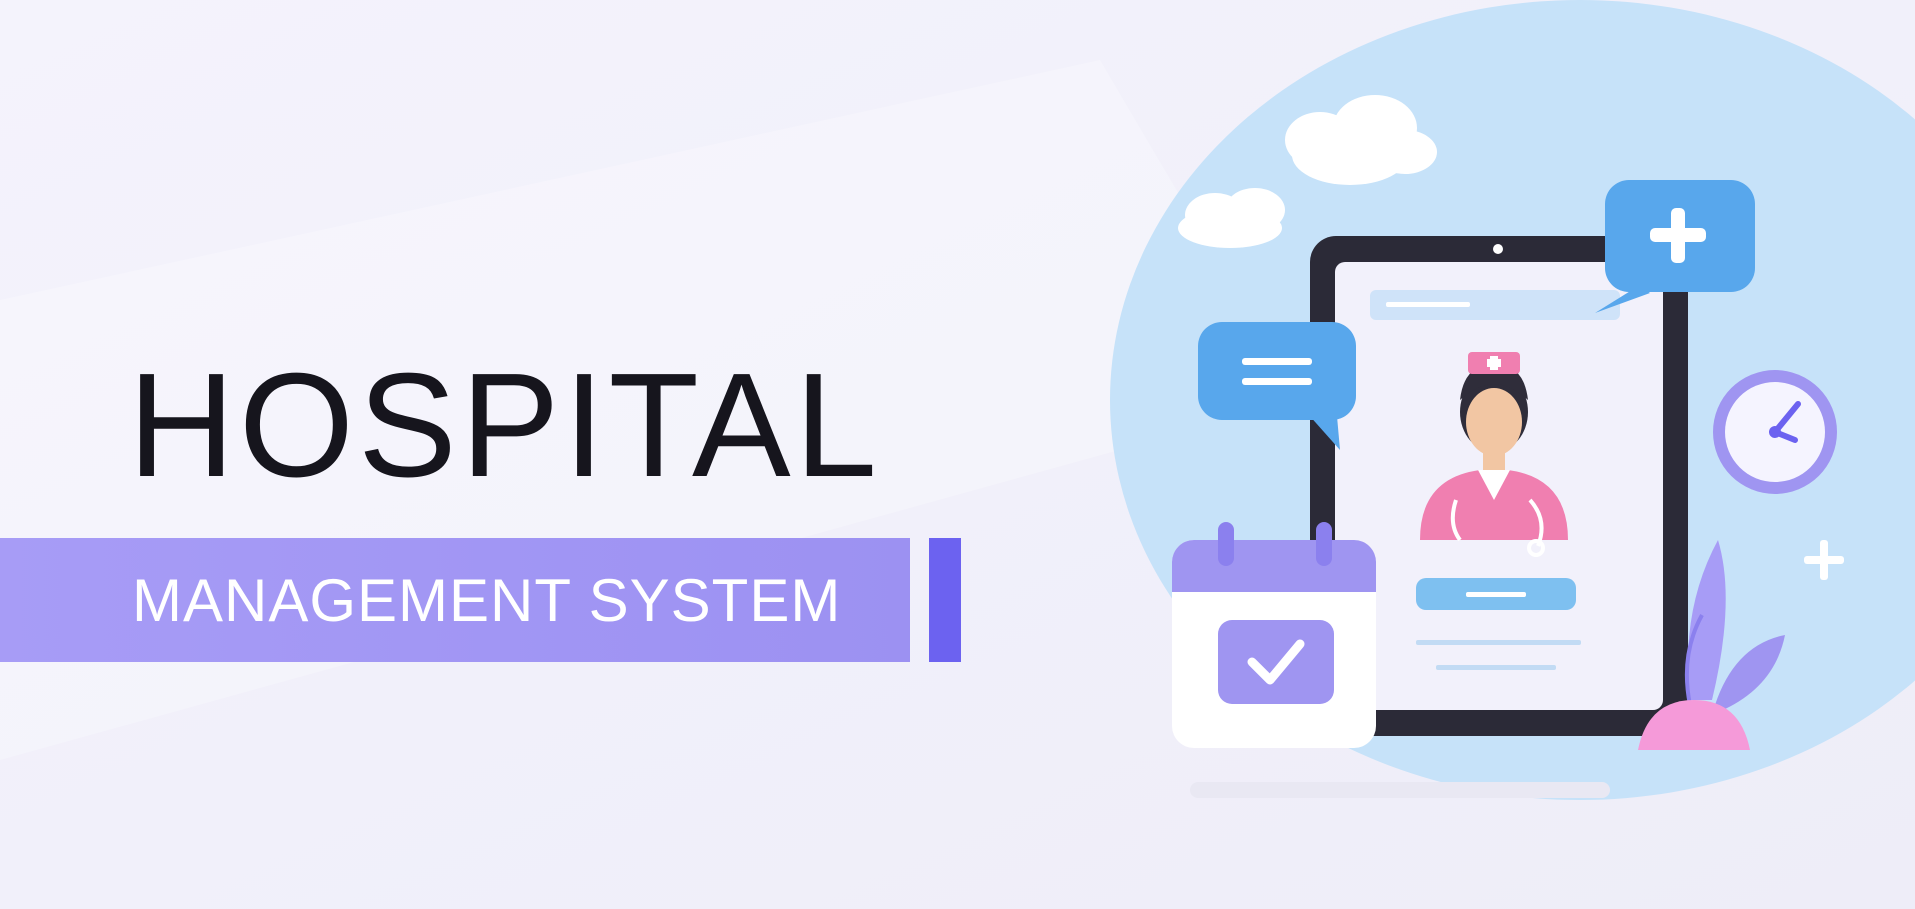  Describe the element at coordinates (487, 600) in the screenshot. I see `subtitle-text: MANAGEMENT SYSTEM` at that location.